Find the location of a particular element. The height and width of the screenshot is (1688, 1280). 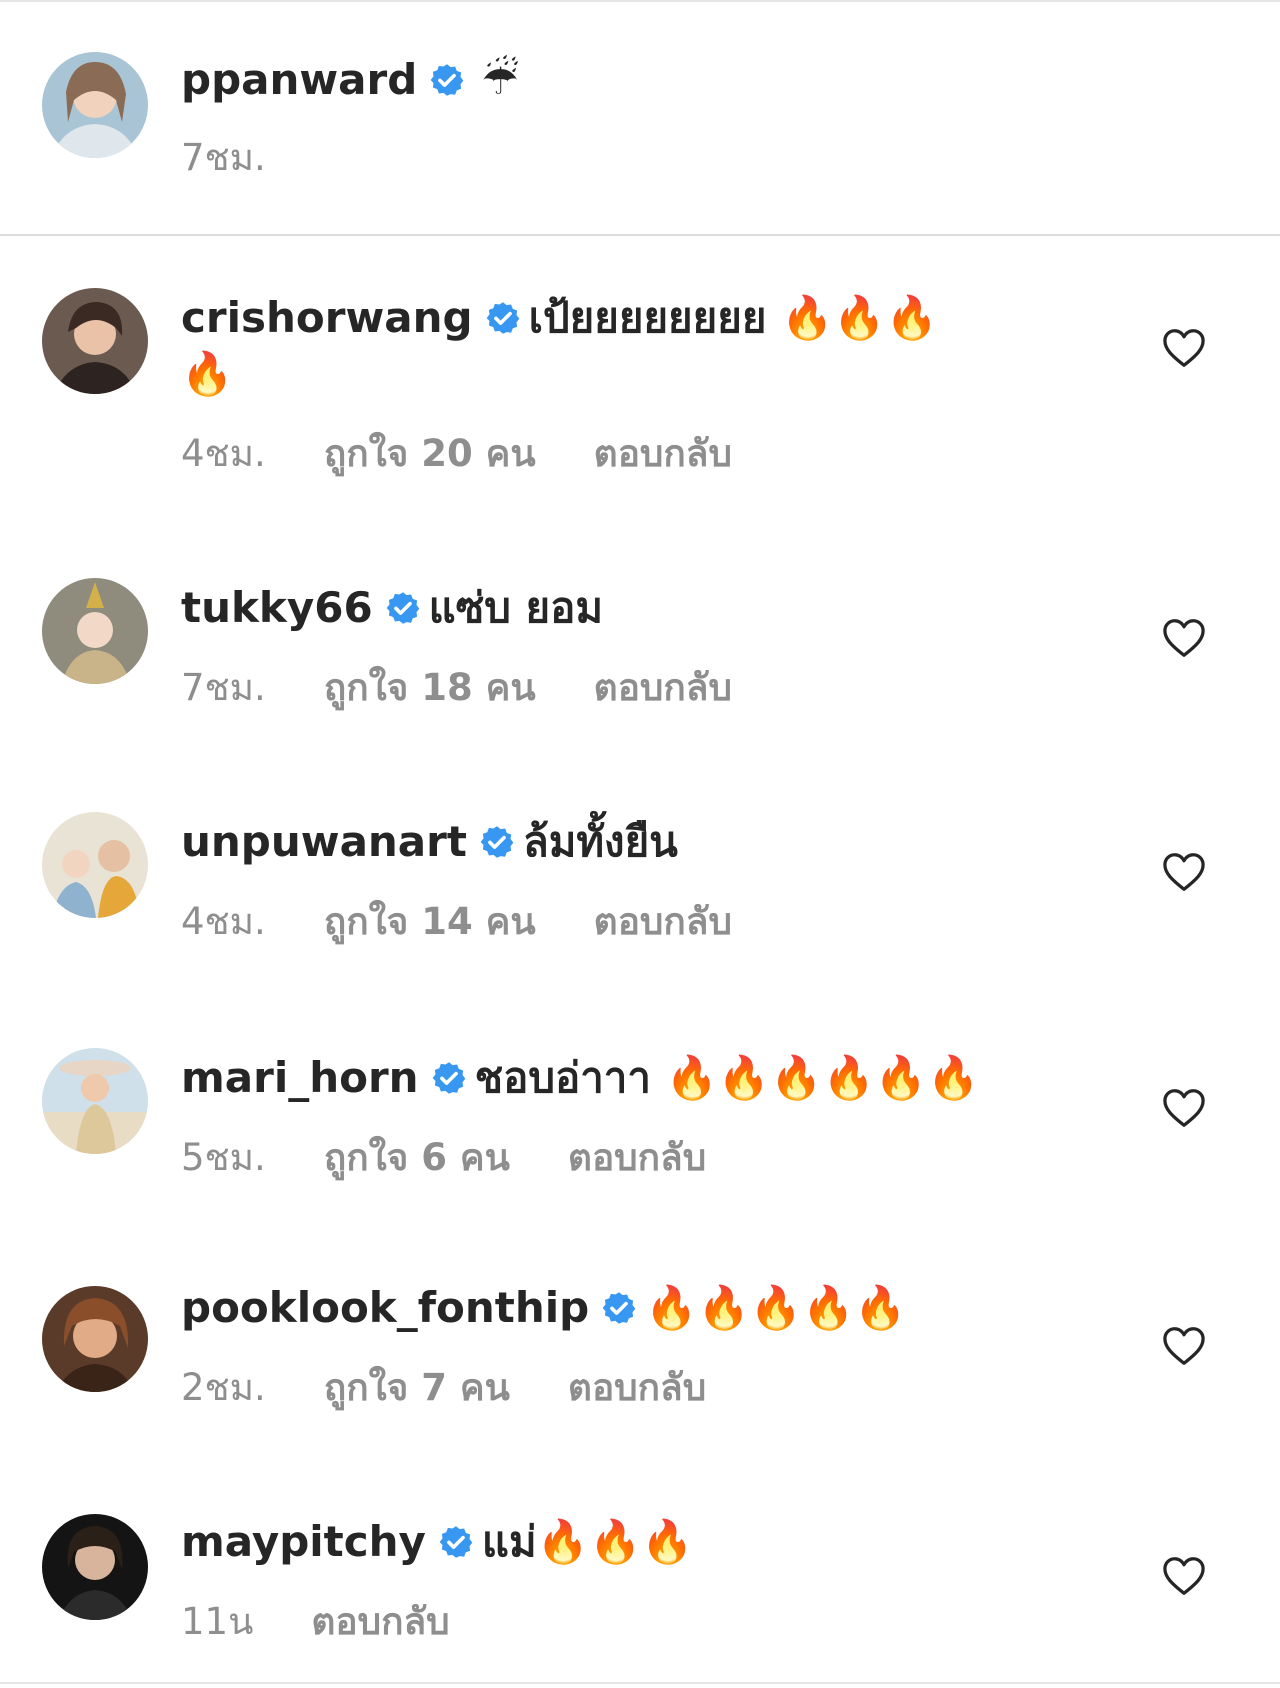

username: crishorwang is located at coordinates (327, 317).